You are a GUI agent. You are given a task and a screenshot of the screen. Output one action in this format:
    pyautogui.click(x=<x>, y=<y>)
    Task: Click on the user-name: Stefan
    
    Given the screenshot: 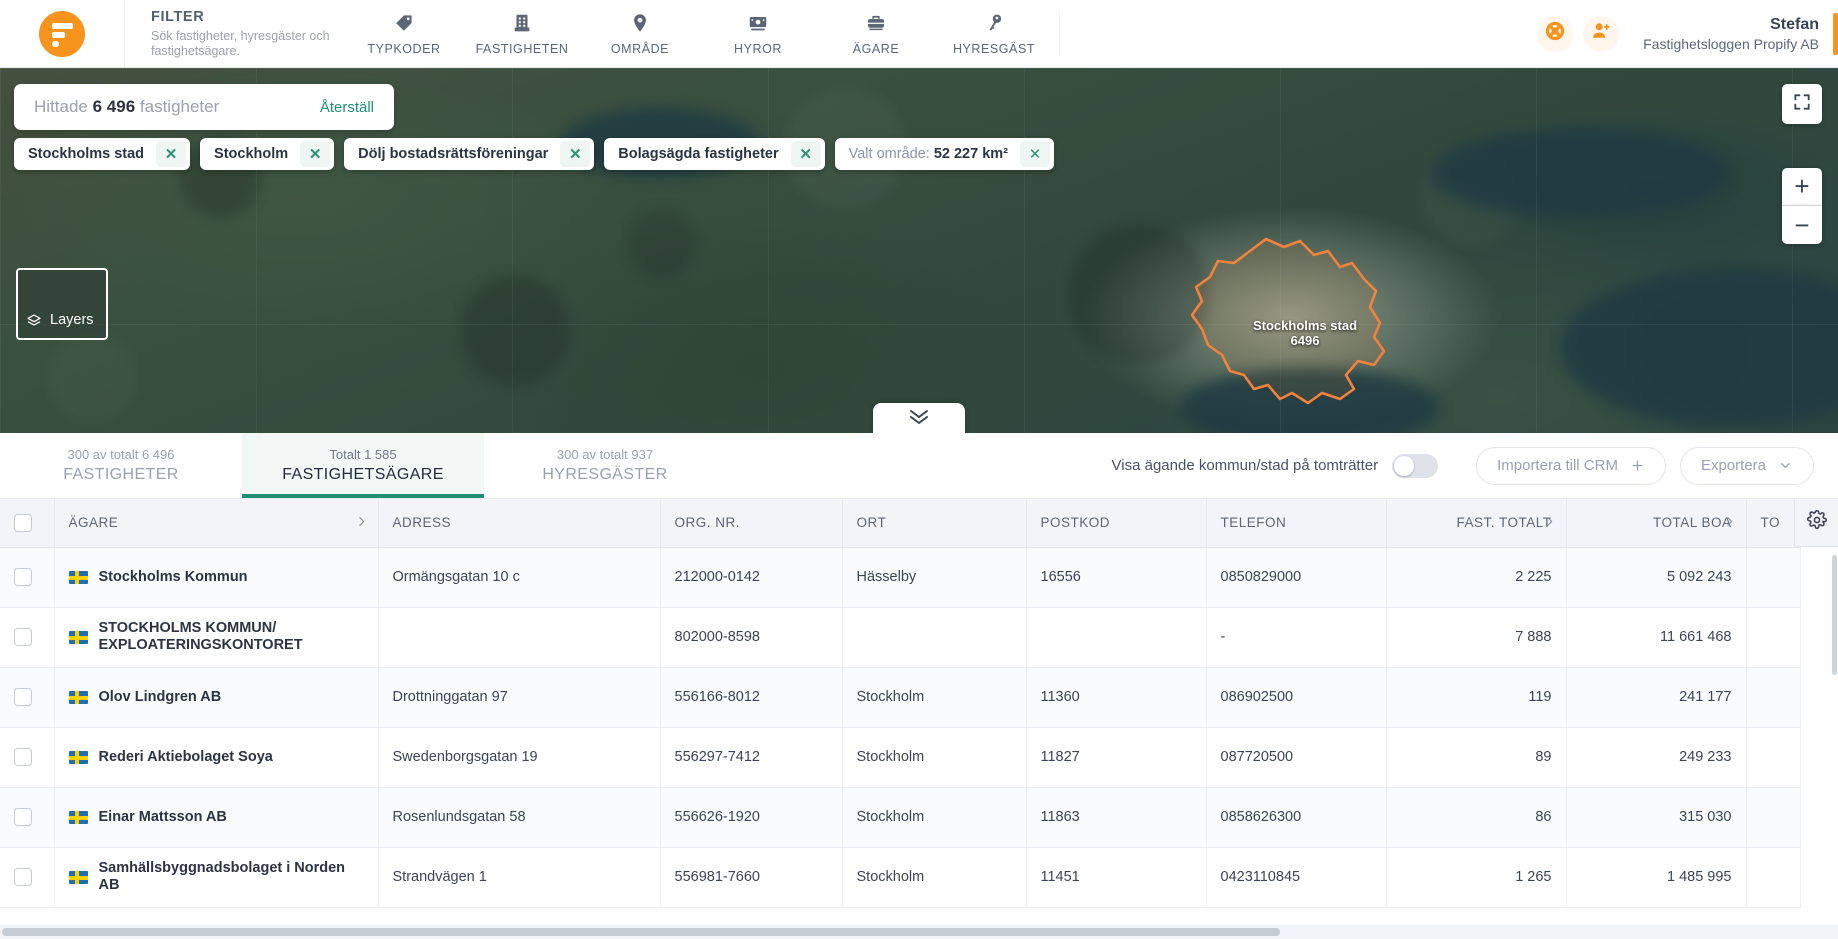 What is the action you would take?
    pyautogui.click(x=1794, y=24)
    